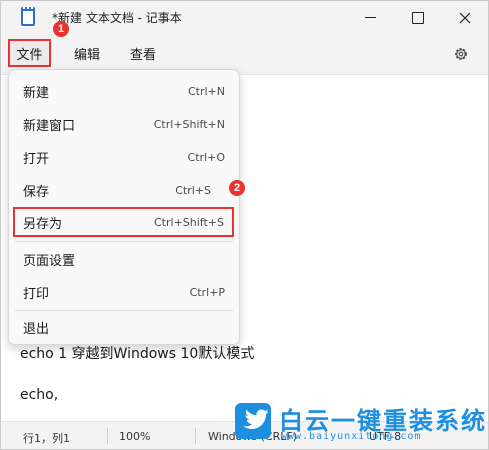 This screenshot has height=450, width=489. What do you see at coordinates (207, 292) in the screenshot?
I see `menu-item-shortcut: Ctrl+P` at bounding box center [207, 292].